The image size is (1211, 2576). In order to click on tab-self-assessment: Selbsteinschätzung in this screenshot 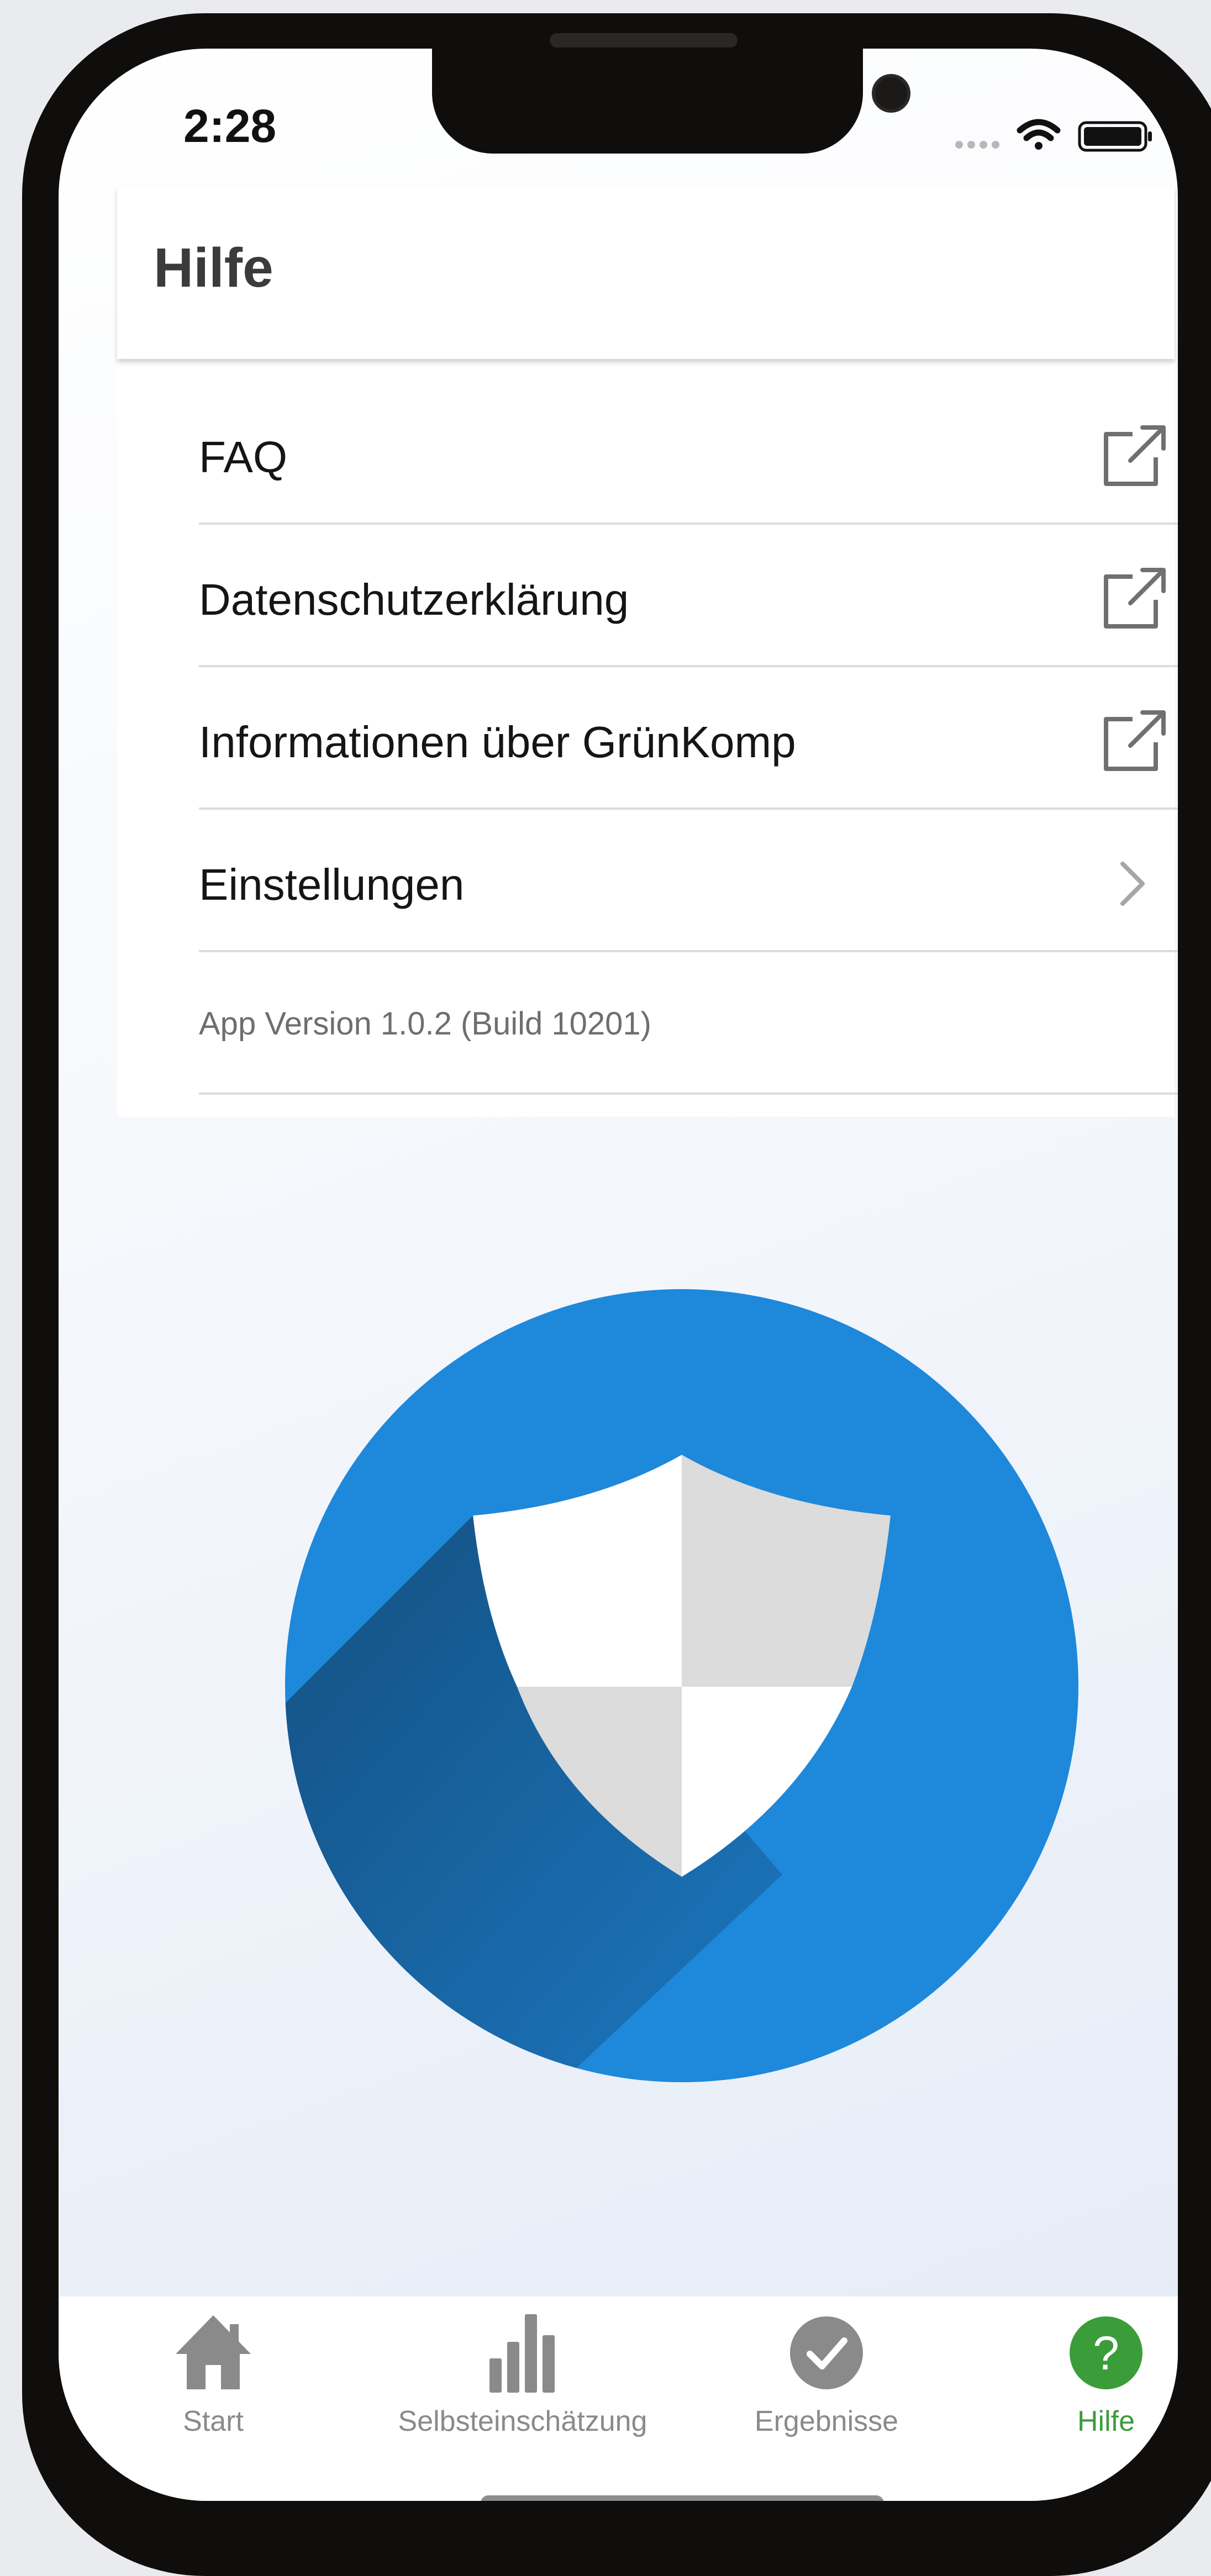, I will do `click(522, 2379)`.